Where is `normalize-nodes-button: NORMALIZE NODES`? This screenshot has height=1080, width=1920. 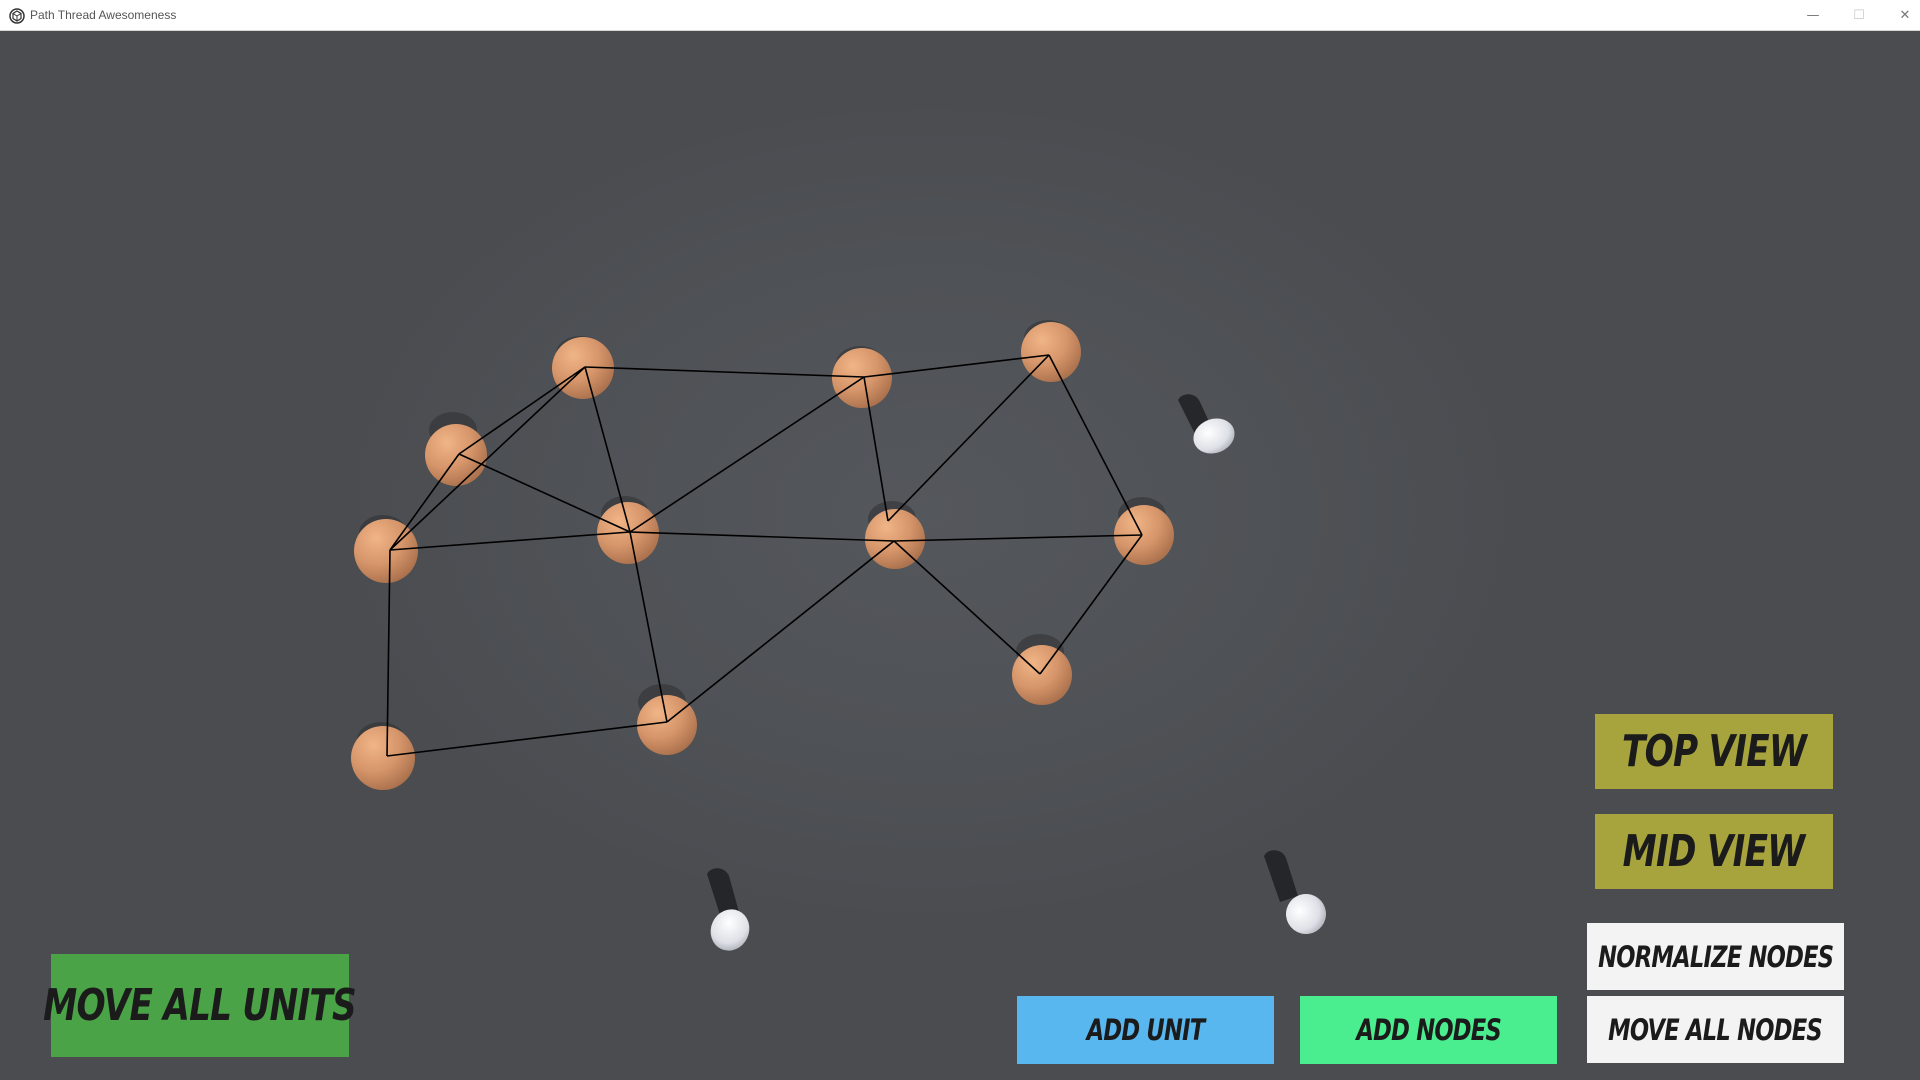 normalize-nodes-button: NORMALIZE NODES is located at coordinates (1715, 956).